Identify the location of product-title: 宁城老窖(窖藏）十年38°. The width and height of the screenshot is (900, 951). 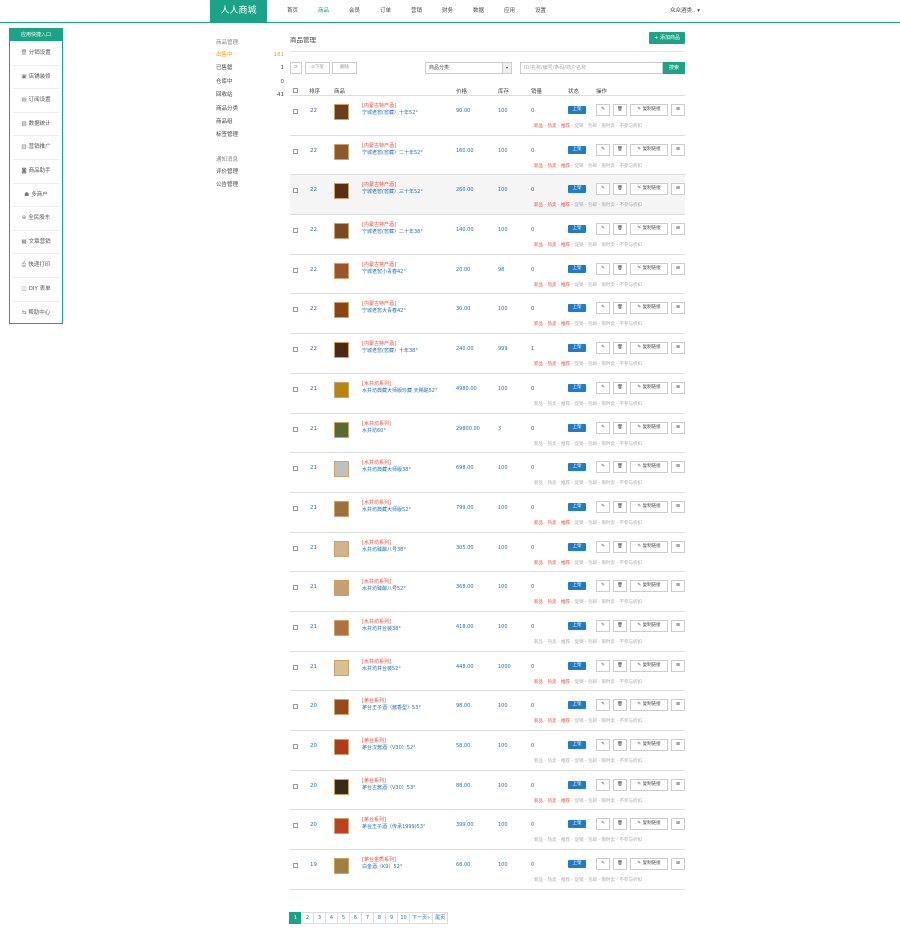
(408, 351).